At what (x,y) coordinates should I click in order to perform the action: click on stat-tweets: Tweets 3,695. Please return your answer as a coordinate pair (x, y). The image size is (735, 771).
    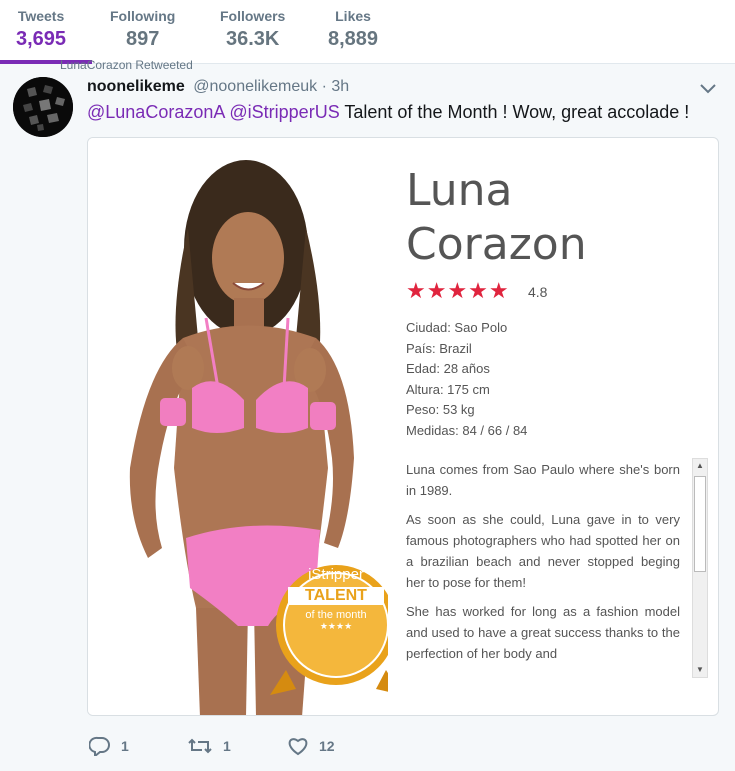
    Looking at the image, I should click on (41, 29).